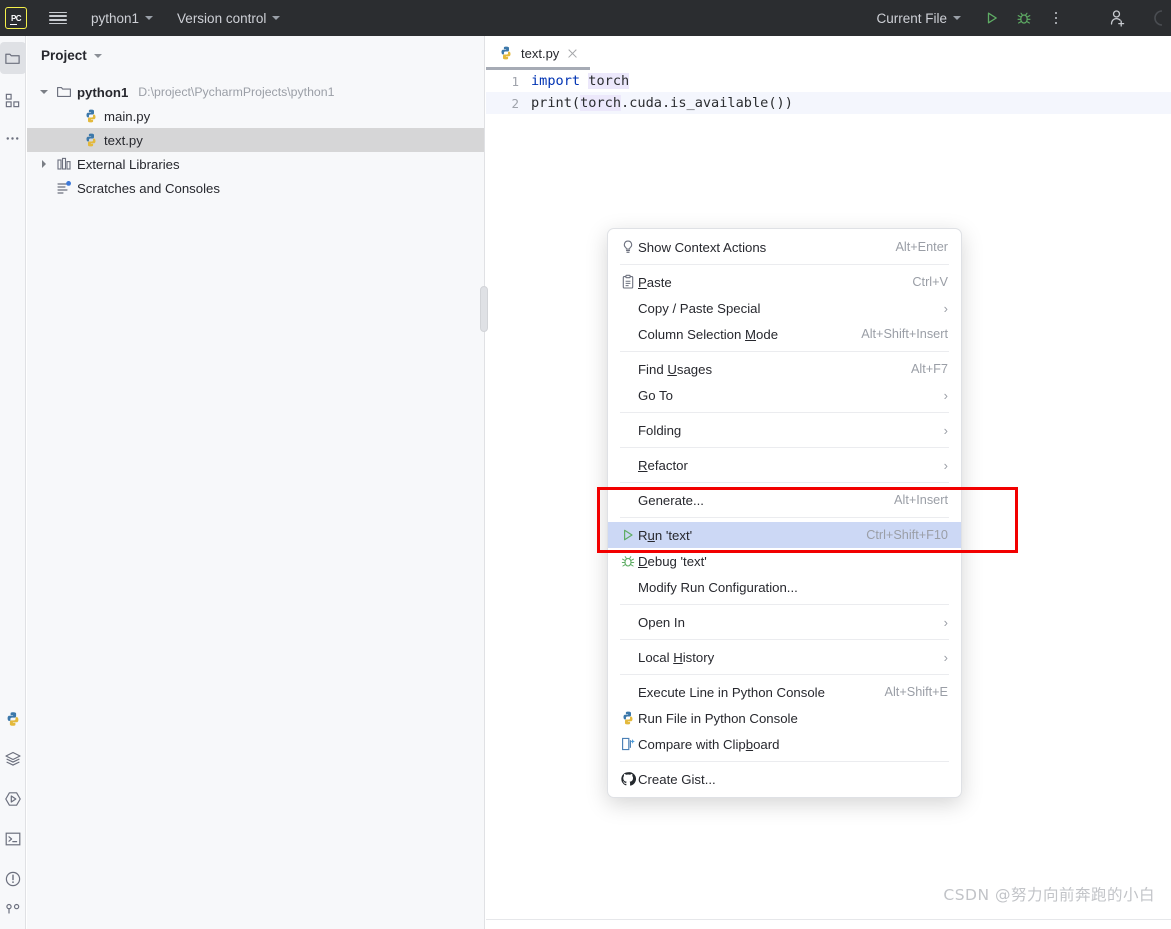 Image resolution: width=1171 pixels, height=929 pixels. I want to click on menu-item-label: Compare with Clipboard, so click(709, 744).